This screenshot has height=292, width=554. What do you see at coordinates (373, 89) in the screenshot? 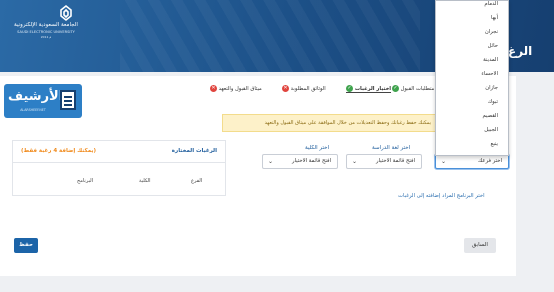
I see `step-label: اختيار الرغبات` at bounding box center [373, 89].